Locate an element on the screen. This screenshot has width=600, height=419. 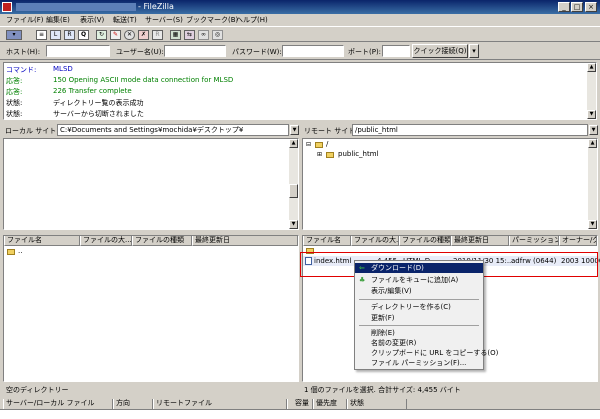
queue-col-remote: リモートファイル is located at coordinates (220, 404).